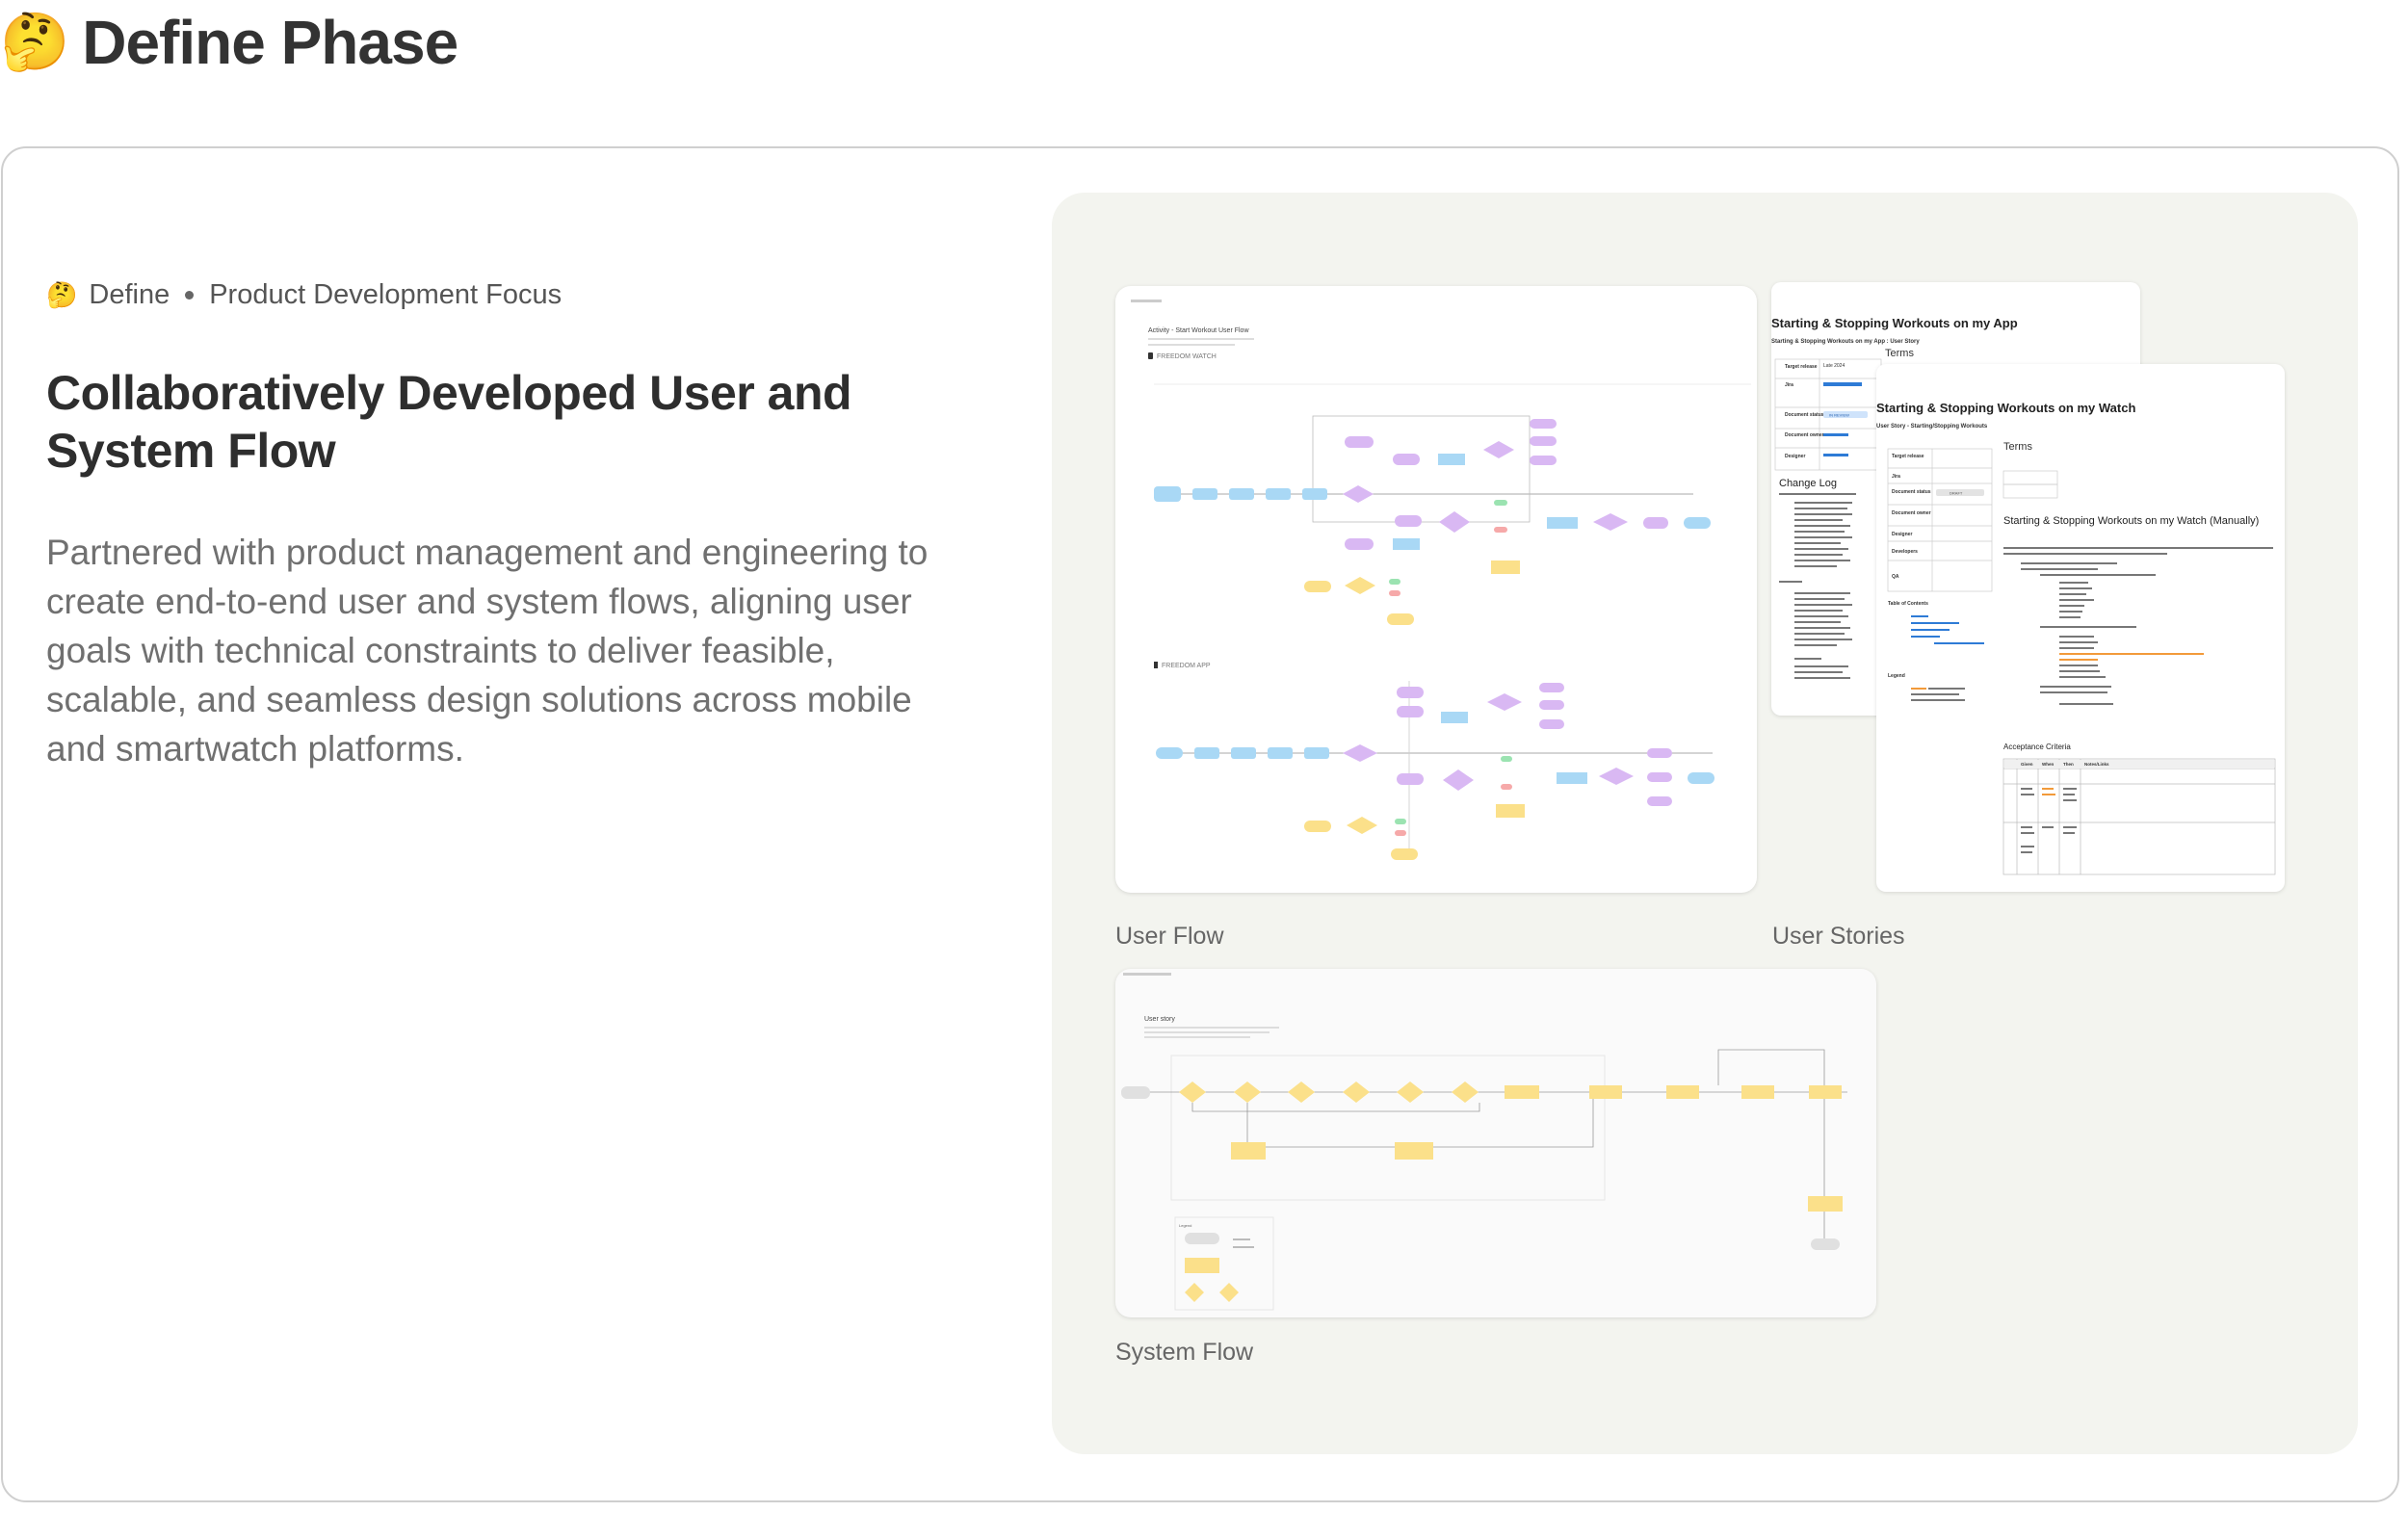  What do you see at coordinates (190, 295) in the screenshot?
I see `bullet-dot-icon` at bounding box center [190, 295].